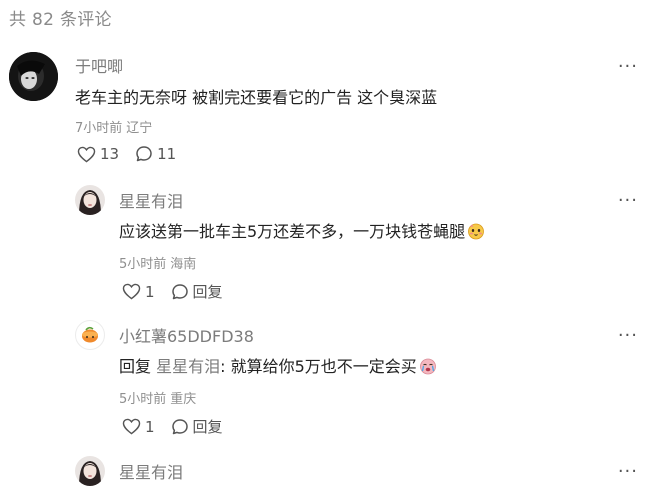  Describe the element at coordinates (183, 399) in the screenshot. I see `reply-location: 重庆` at that location.